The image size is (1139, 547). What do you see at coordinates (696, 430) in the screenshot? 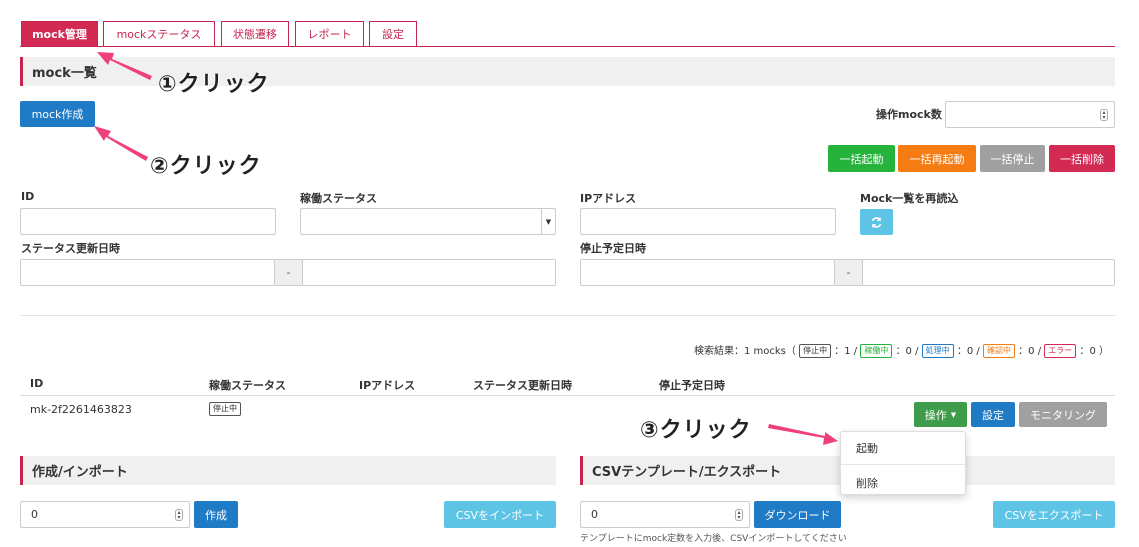
I see `annotation-step3: ③クリック` at bounding box center [696, 430].